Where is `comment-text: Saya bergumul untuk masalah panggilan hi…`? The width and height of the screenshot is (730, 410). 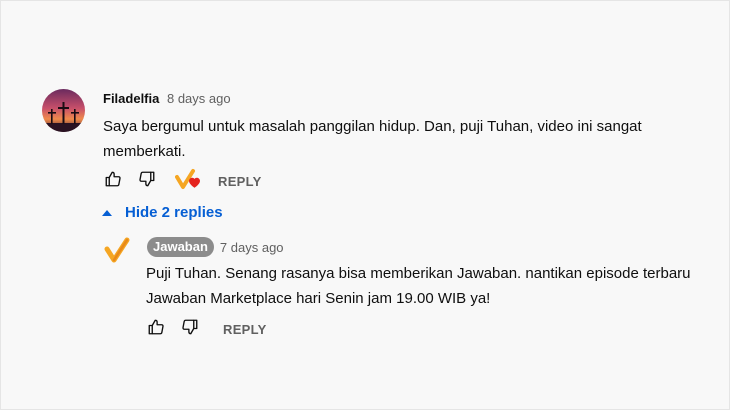 comment-text: Saya bergumul untuk masalah panggilan hi… is located at coordinates (372, 139).